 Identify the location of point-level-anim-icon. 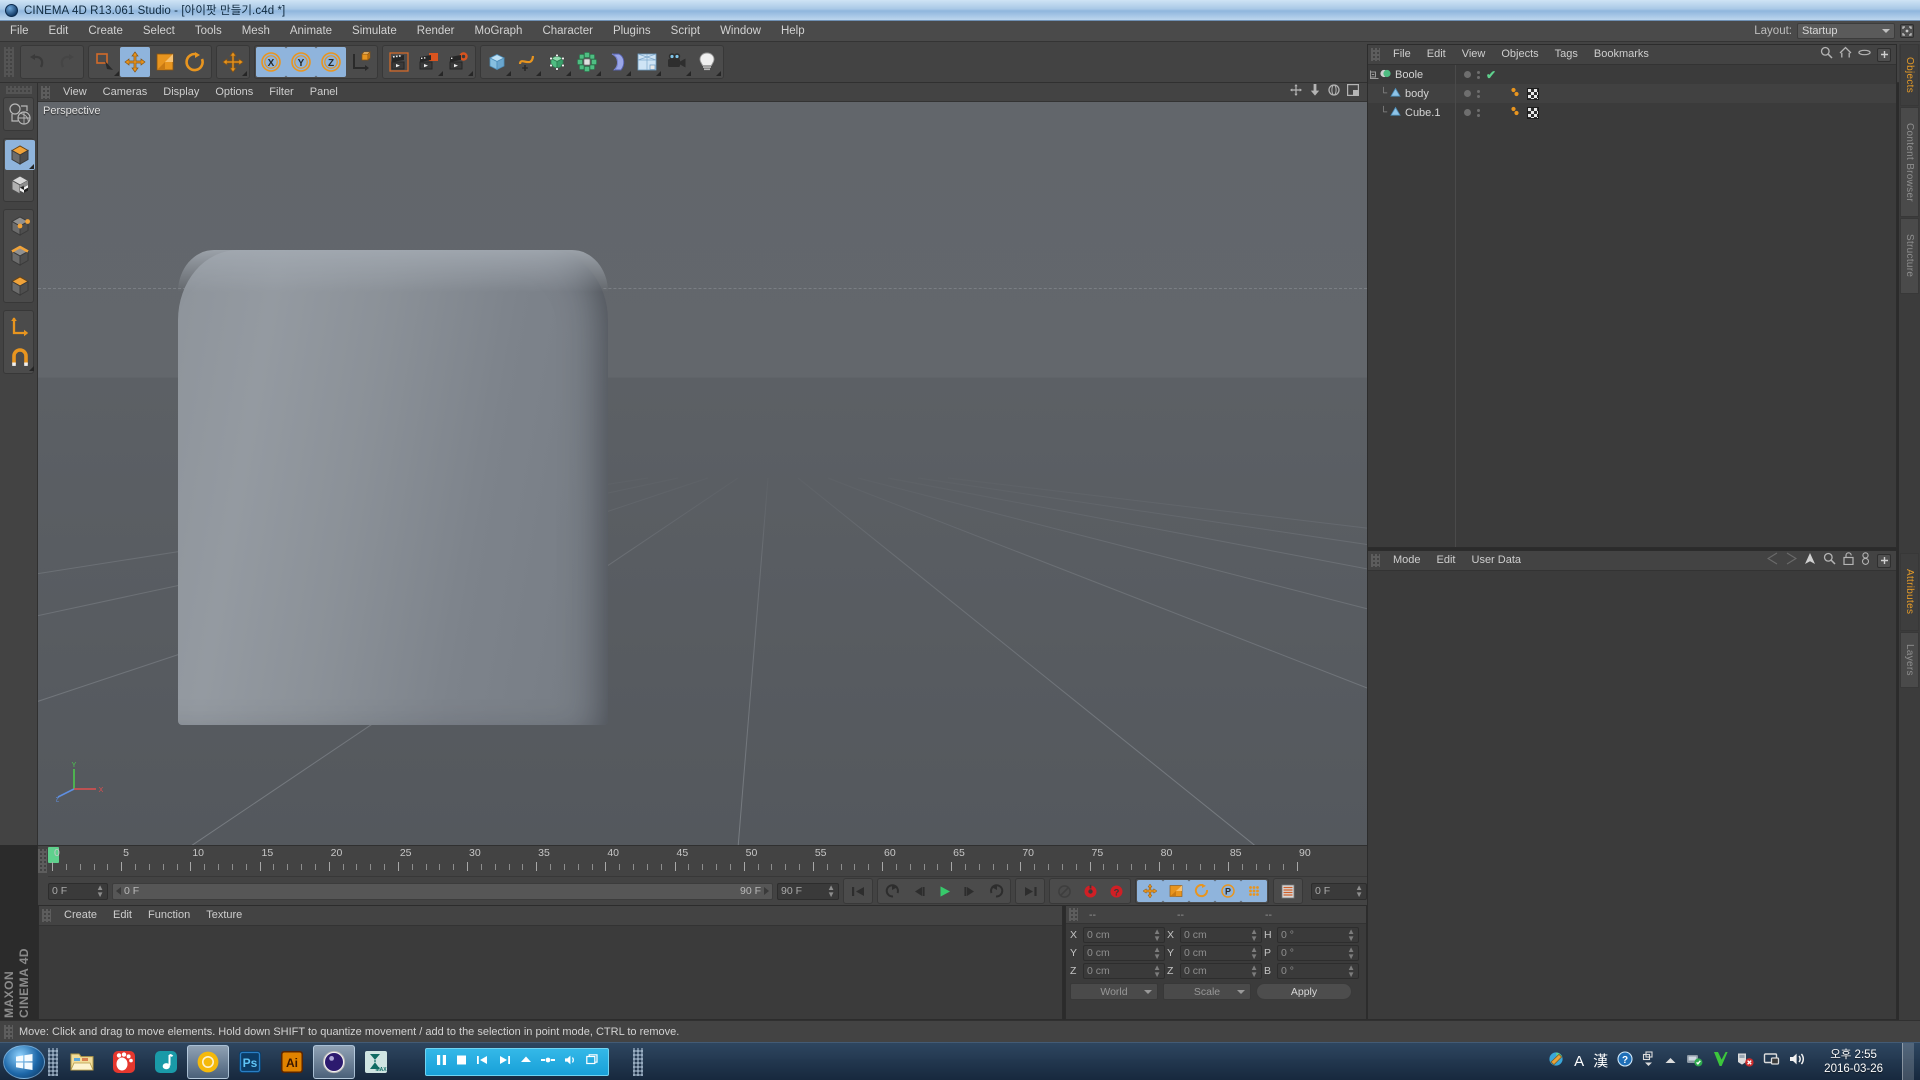
(1254, 891).